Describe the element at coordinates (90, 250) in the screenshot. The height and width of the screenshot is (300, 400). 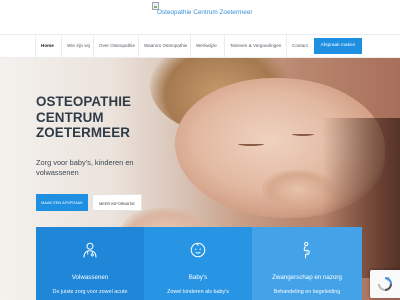
I see `doctor-icon` at that location.